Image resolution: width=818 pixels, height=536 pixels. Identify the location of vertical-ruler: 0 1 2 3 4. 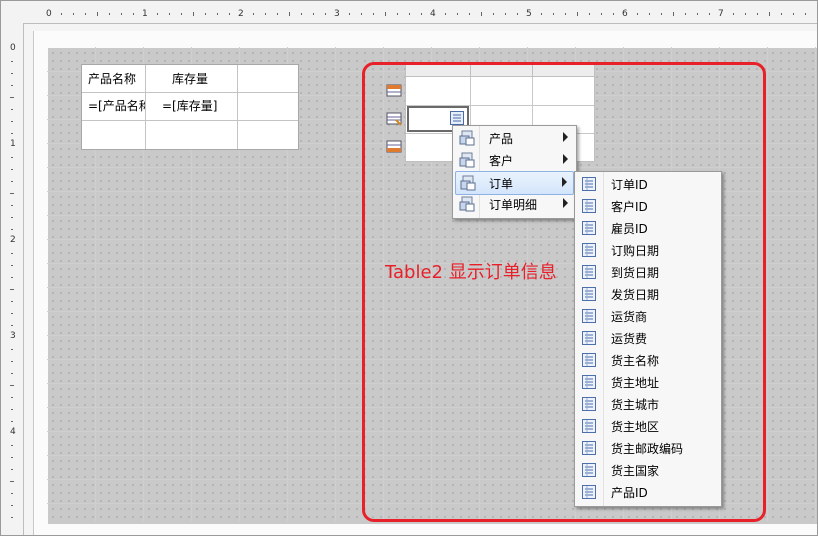
(12, 279).